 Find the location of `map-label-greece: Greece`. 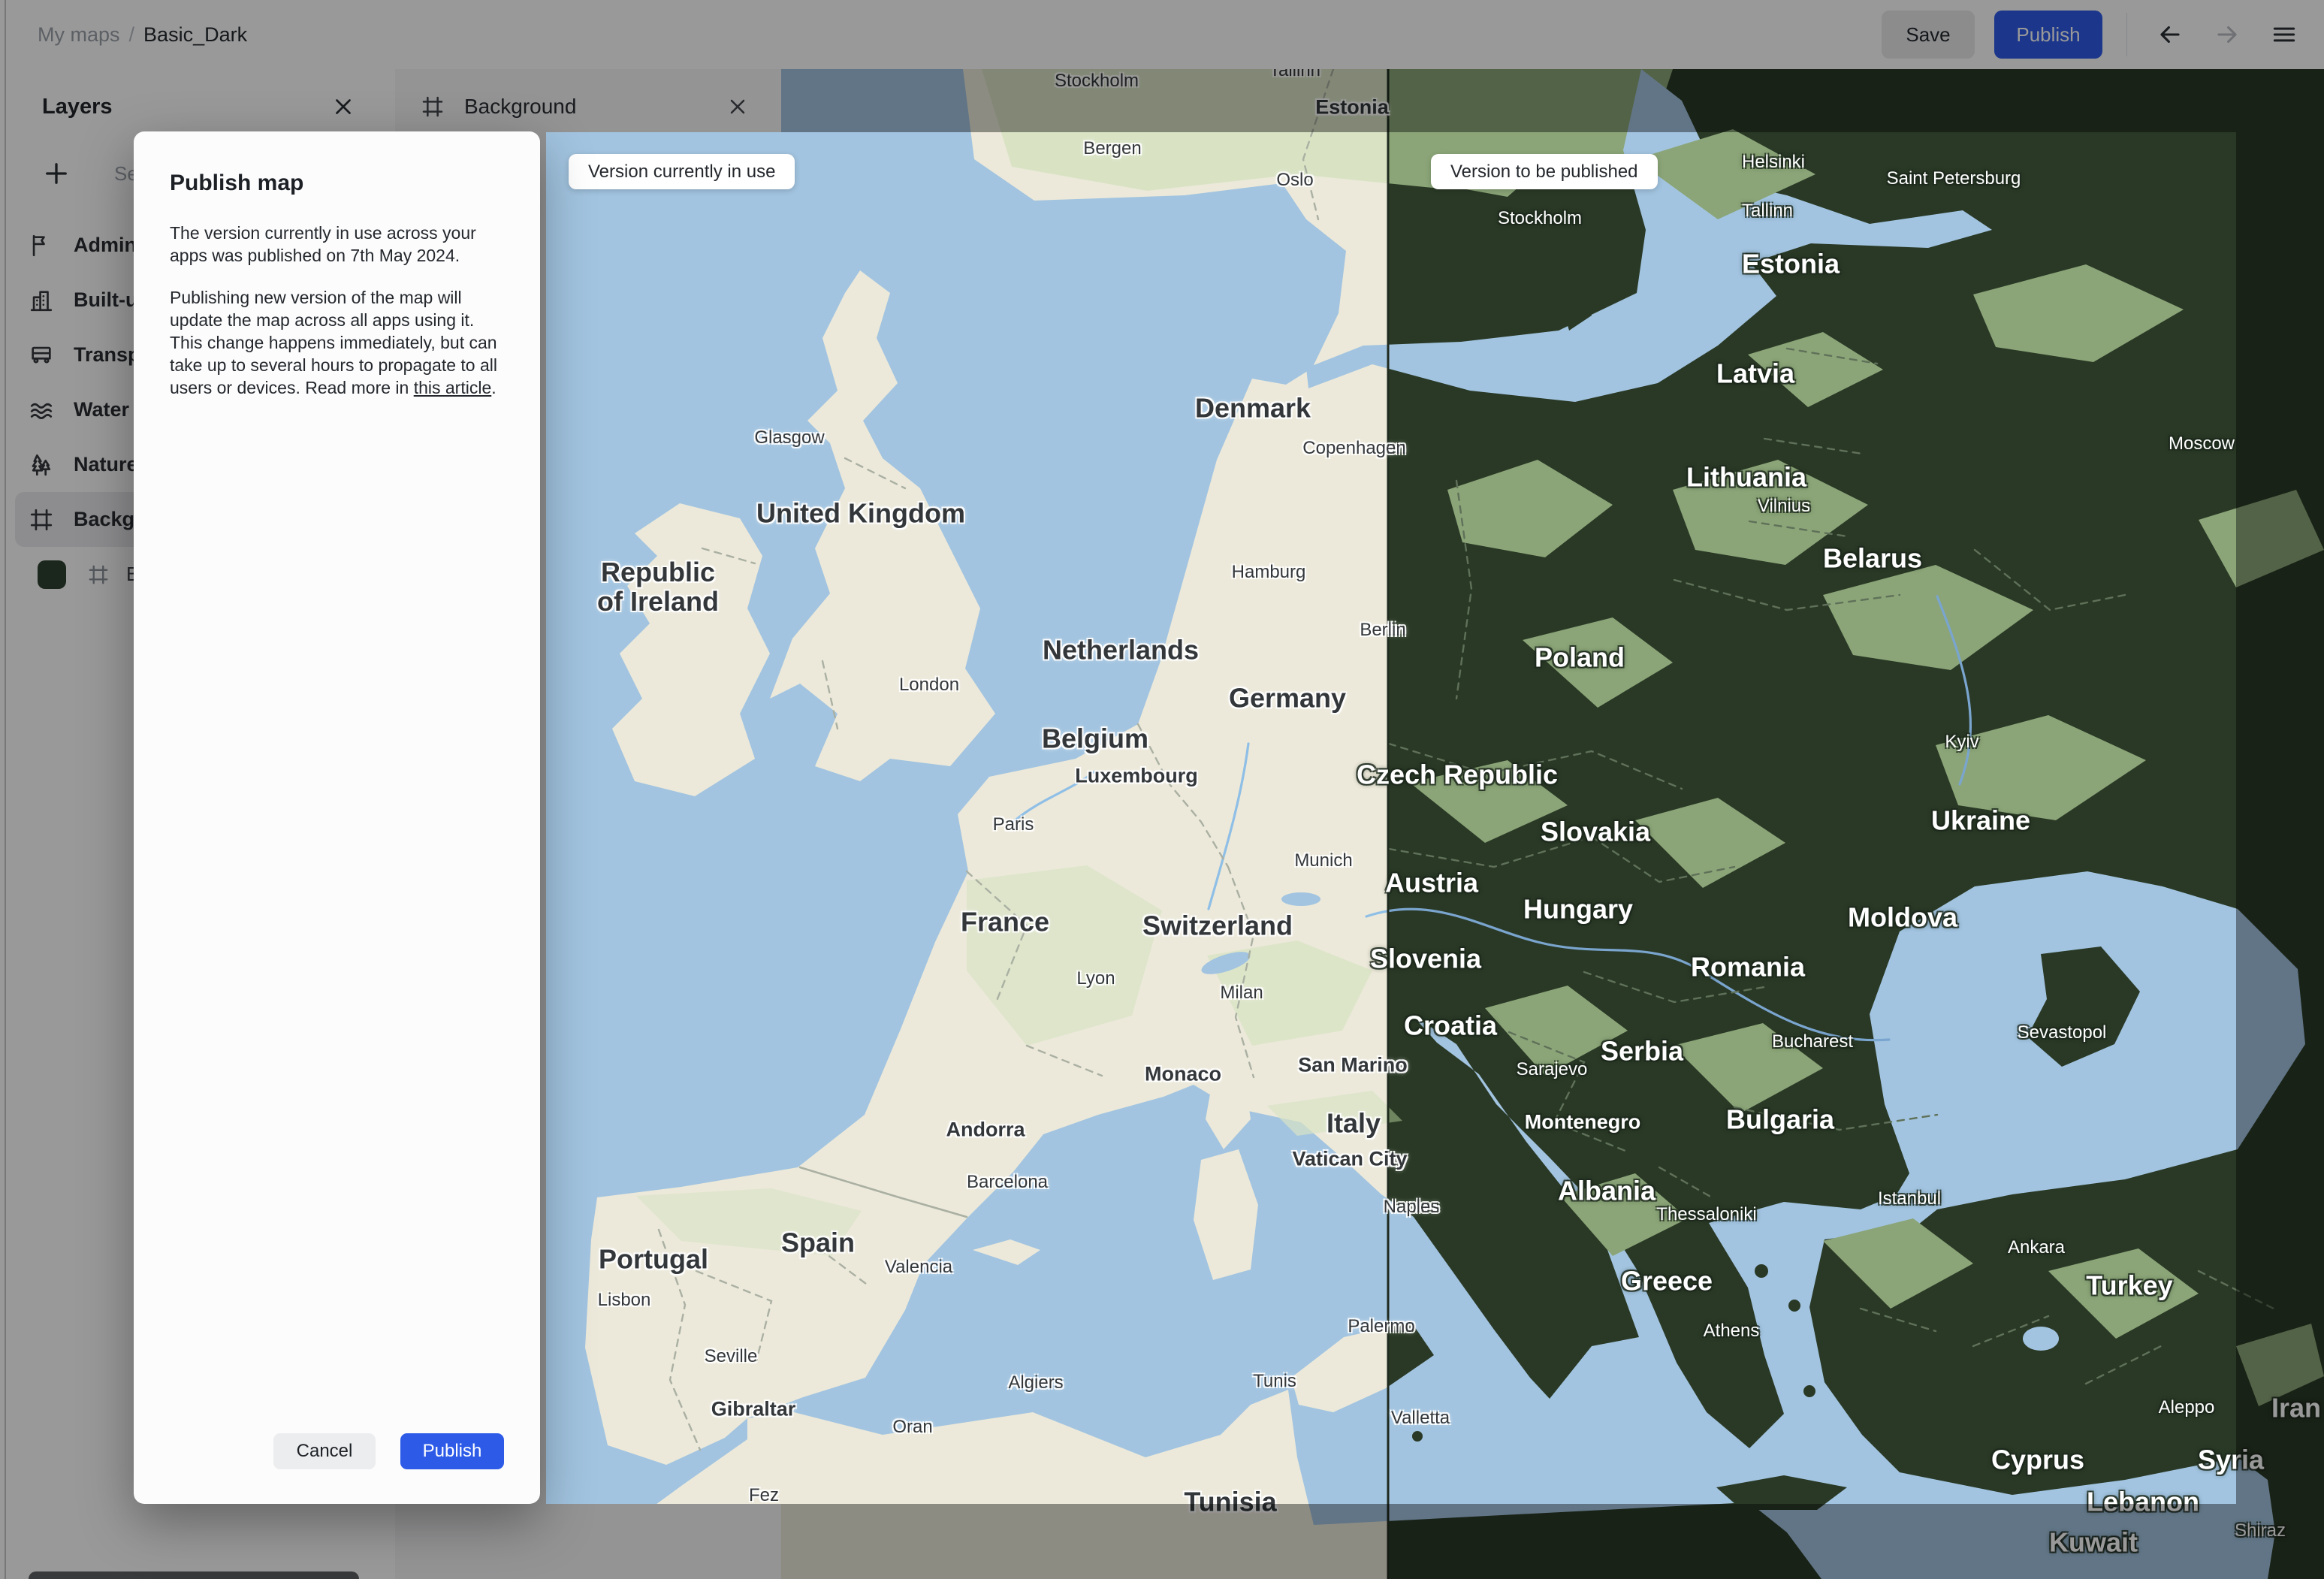

map-label-greece: Greece is located at coordinates (1666, 1281).